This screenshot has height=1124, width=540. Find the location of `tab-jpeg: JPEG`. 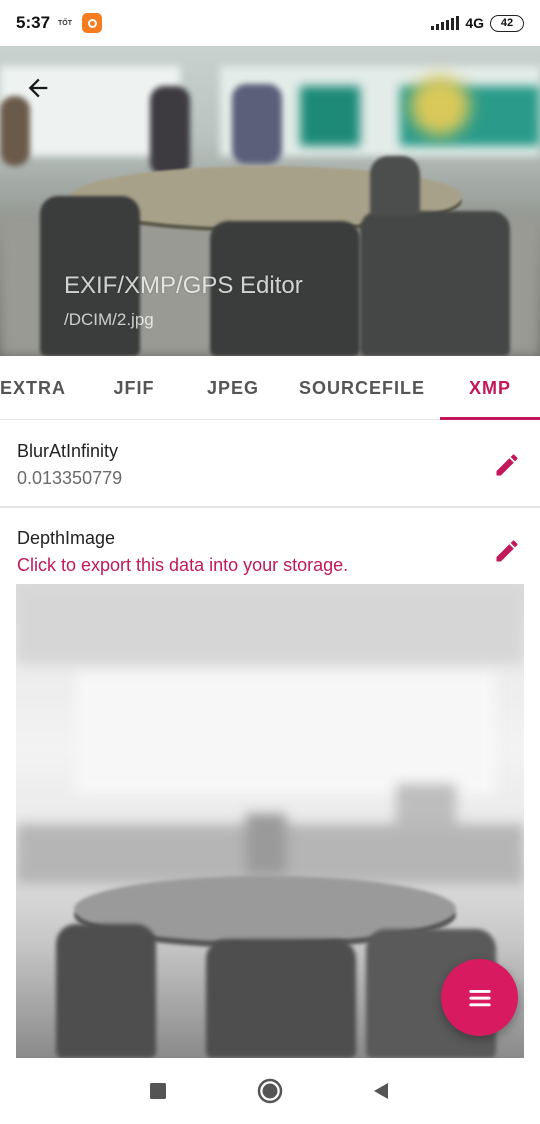

tab-jpeg: JPEG is located at coordinates (233, 388).